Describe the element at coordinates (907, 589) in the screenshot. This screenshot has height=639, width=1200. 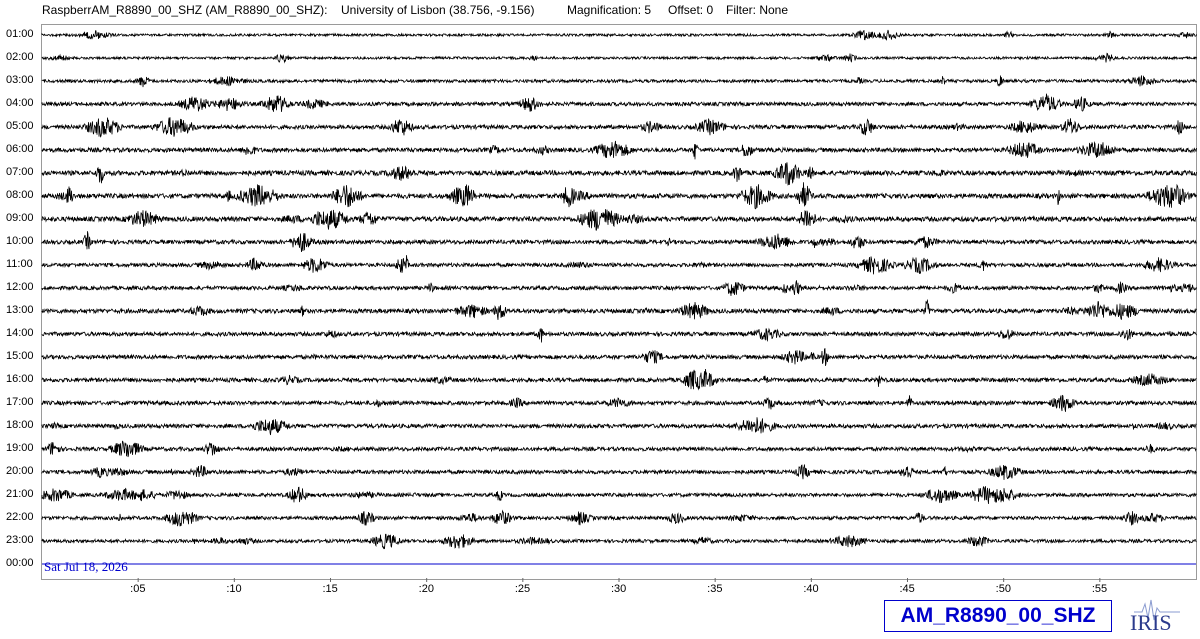
I see `minute-tick-label: :45` at that location.